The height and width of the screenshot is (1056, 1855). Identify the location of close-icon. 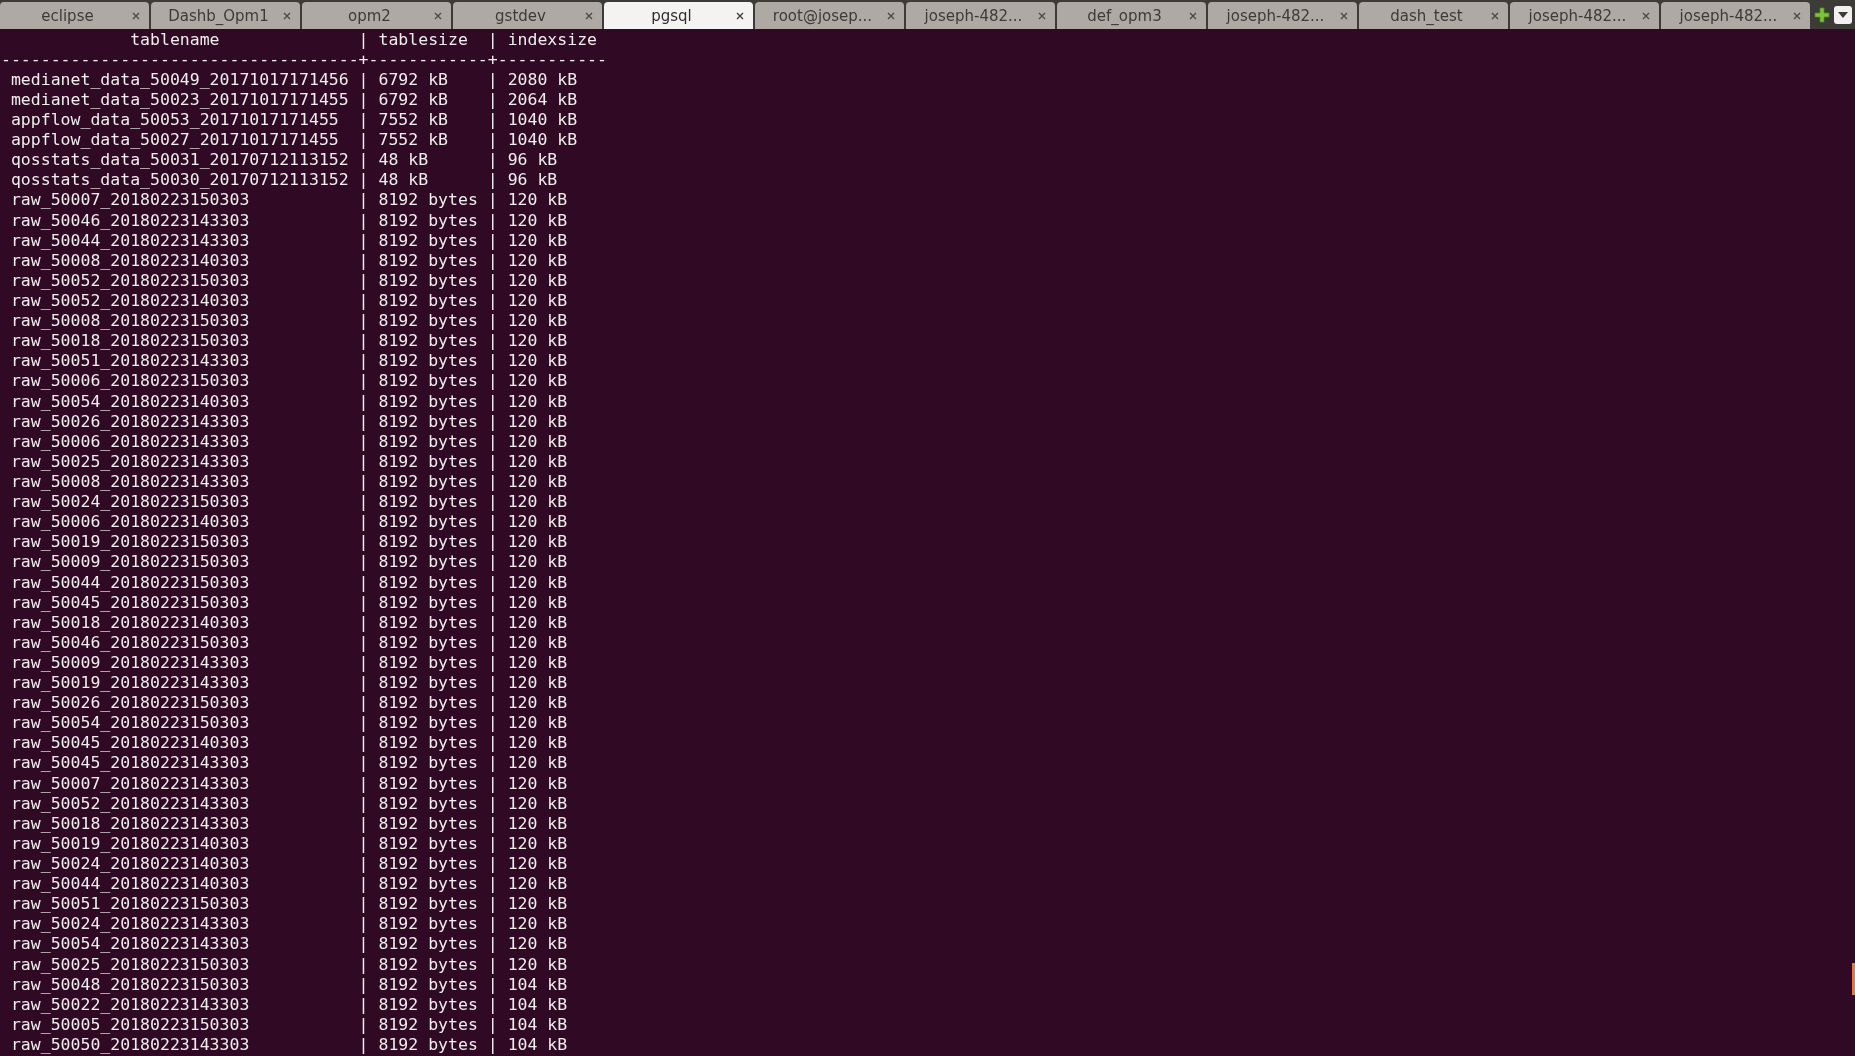
(740, 16).